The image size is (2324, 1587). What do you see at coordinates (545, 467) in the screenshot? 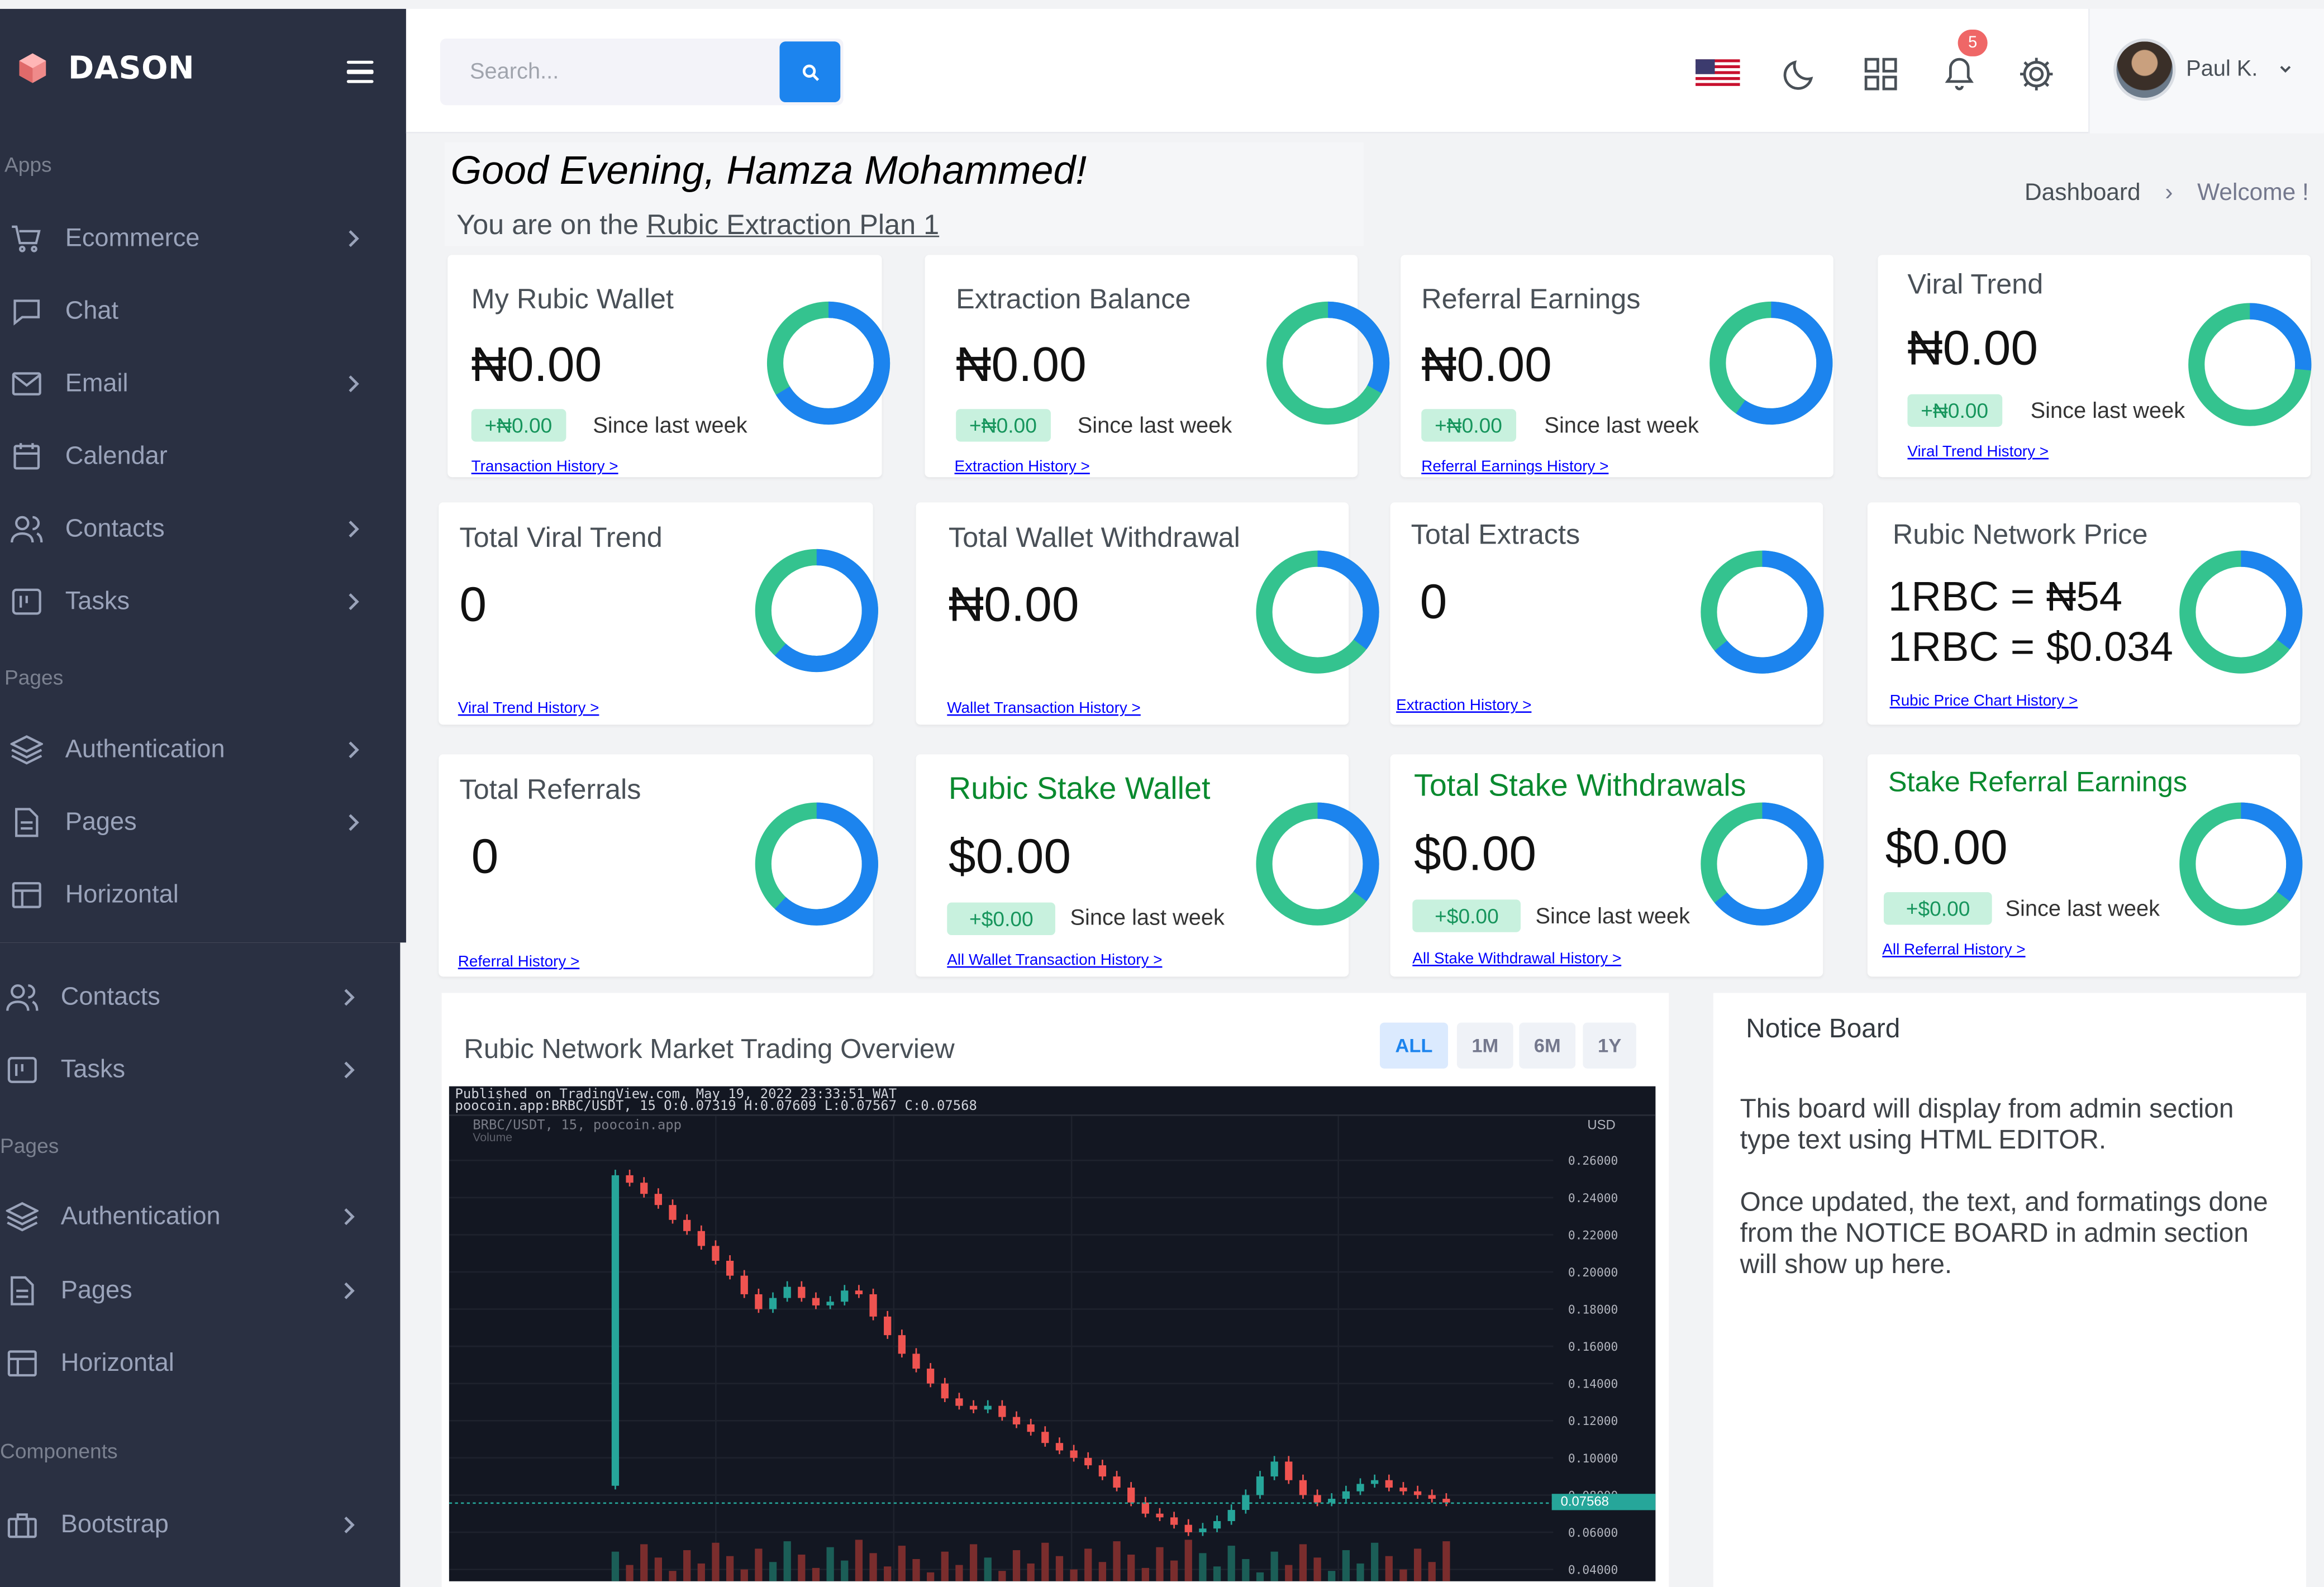
I see `history-link: Transaction History >` at bounding box center [545, 467].